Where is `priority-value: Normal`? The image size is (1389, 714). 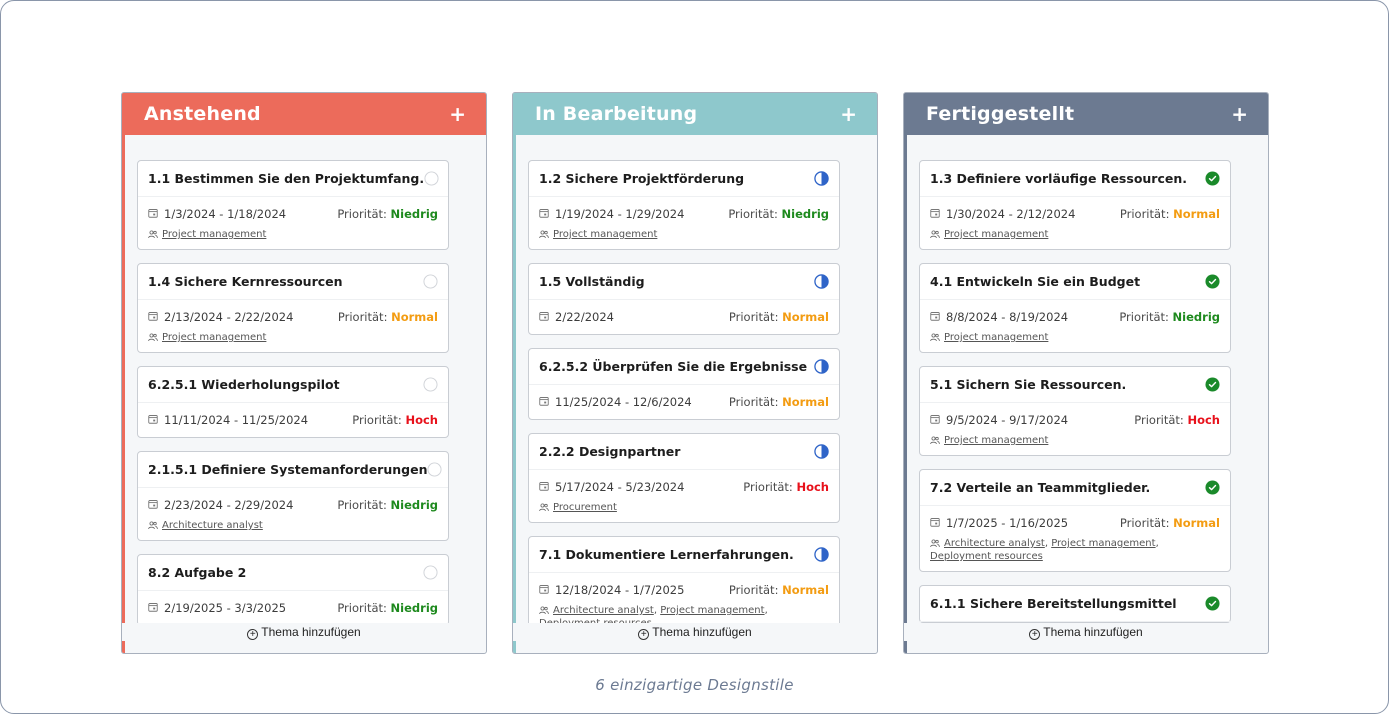 priority-value: Normal is located at coordinates (805, 317).